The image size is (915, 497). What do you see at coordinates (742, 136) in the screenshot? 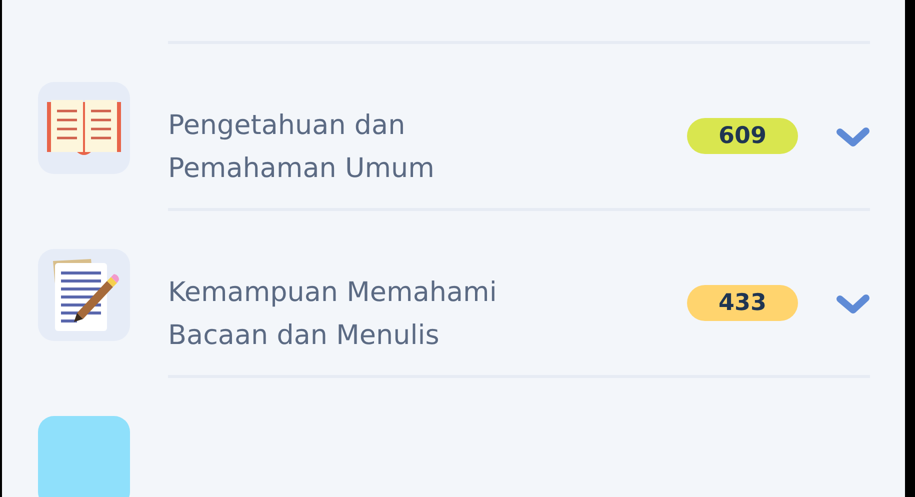
I see `question-count: 609` at bounding box center [742, 136].